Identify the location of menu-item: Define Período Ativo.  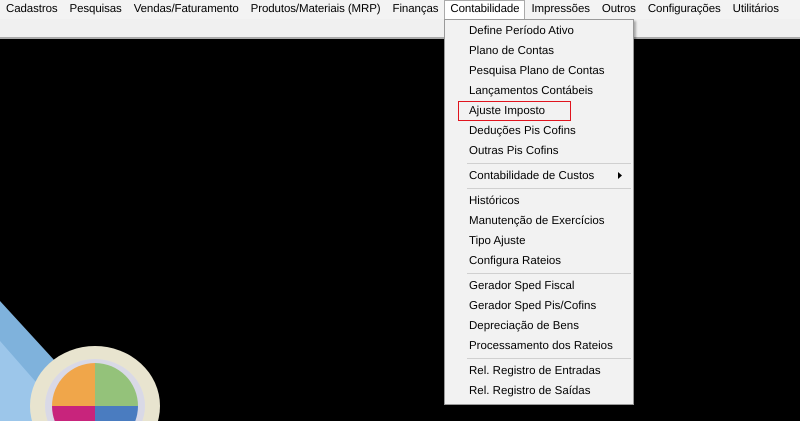
(544, 31).